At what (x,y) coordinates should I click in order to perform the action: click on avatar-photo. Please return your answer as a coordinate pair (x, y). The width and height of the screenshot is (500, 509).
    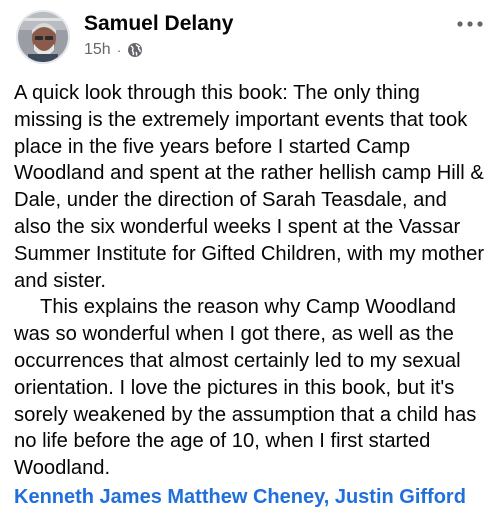
    Looking at the image, I should click on (43, 37).